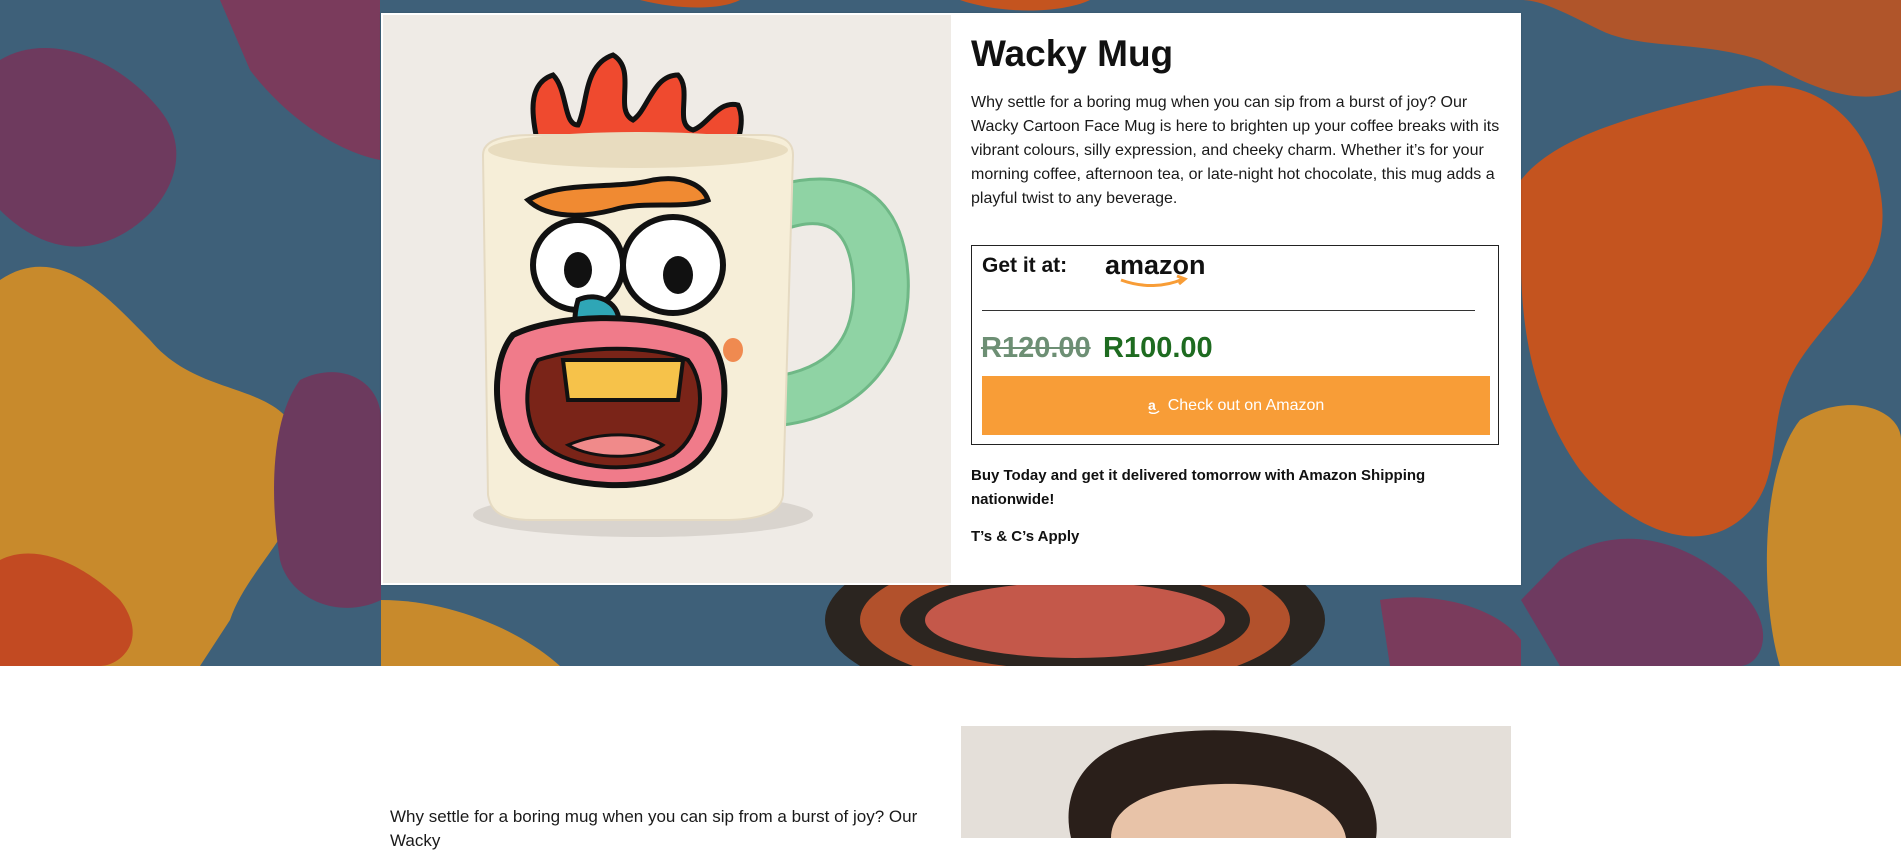 This screenshot has width=1901, height=853. I want to click on person-photo, so click(1236, 782).